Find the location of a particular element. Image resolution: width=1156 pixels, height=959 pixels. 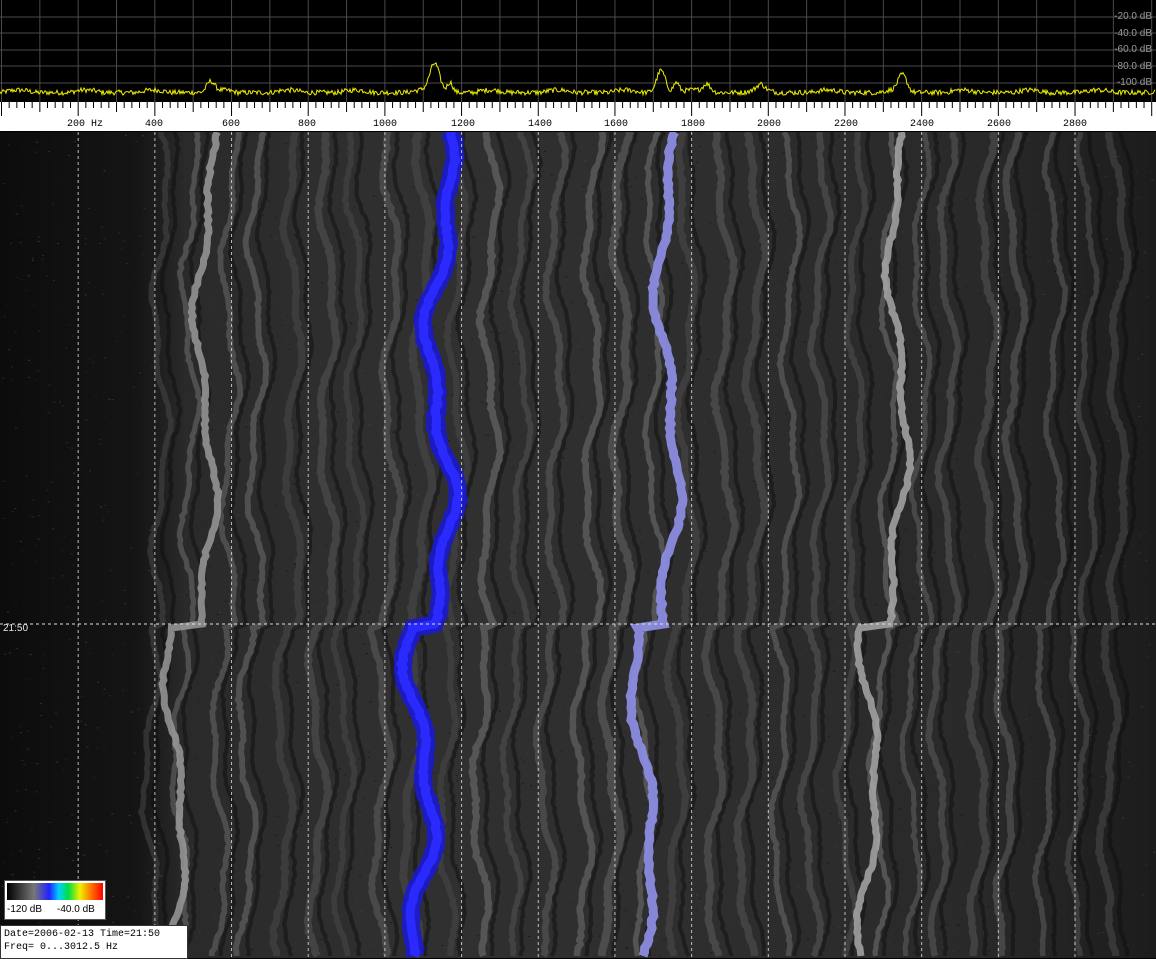

freq-label-2200: 2200 is located at coordinates (846, 125).